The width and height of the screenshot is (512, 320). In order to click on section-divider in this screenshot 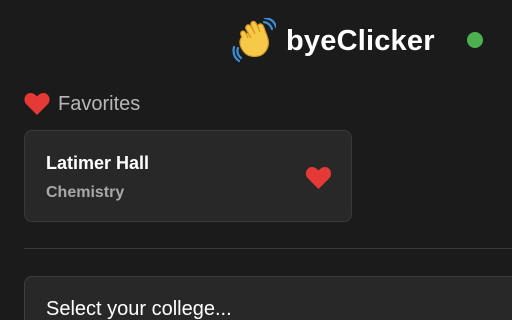, I will do `click(268, 248)`.